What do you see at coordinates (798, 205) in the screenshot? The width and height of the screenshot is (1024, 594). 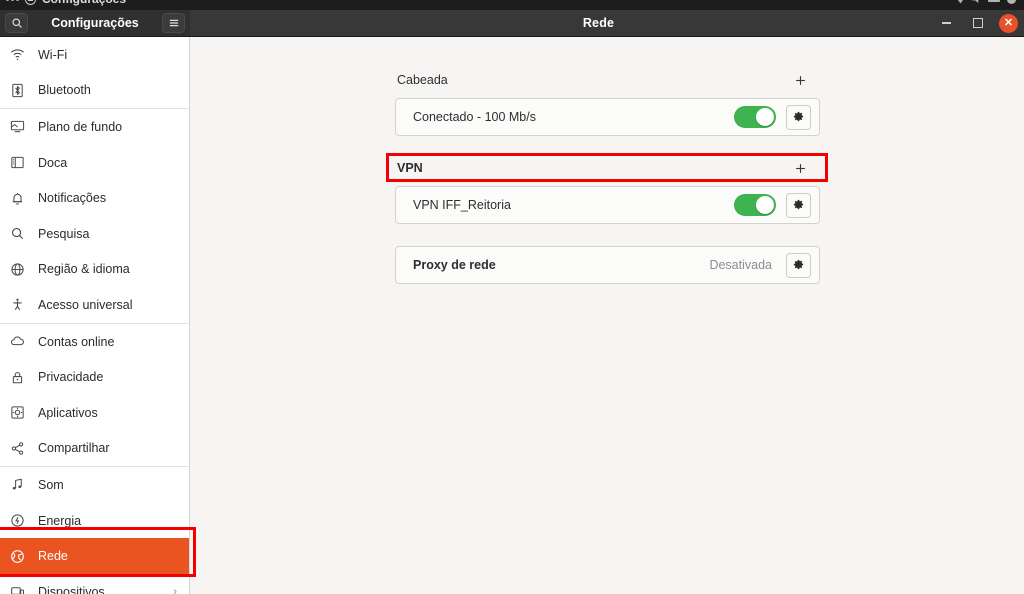 I see `vpn-settings-gear-icon` at bounding box center [798, 205].